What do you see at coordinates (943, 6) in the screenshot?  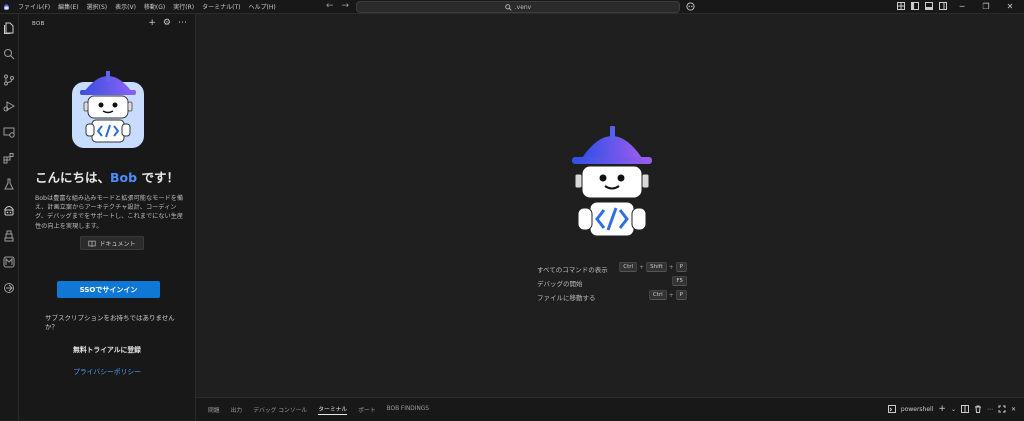 I see `toggle-secondary-sidebar-icon` at bounding box center [943, 6].